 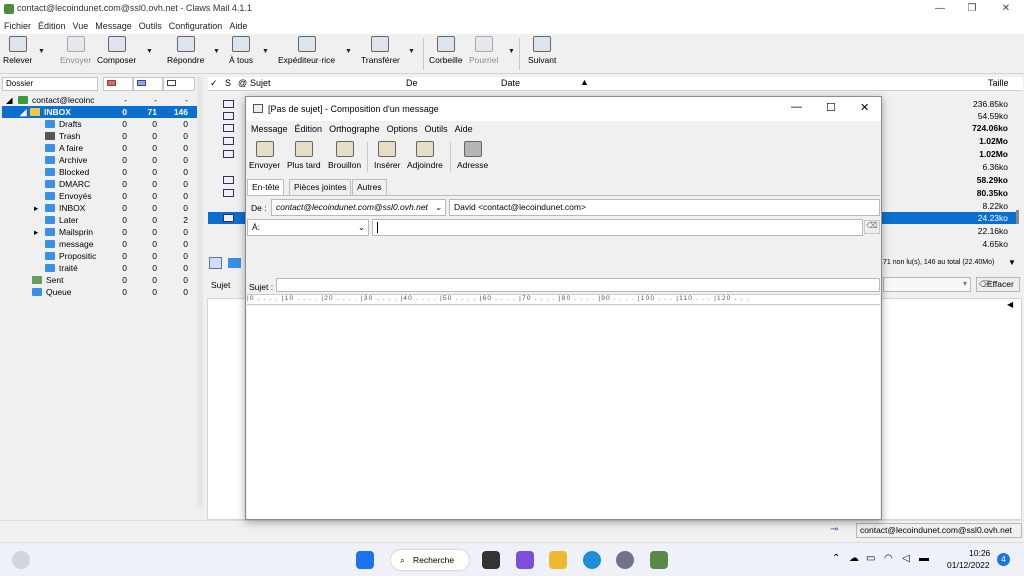 What do you see at coordinates (118, 84) in the screenshot?
I see `new-mail-column-header` at bounding box center [118, 84].